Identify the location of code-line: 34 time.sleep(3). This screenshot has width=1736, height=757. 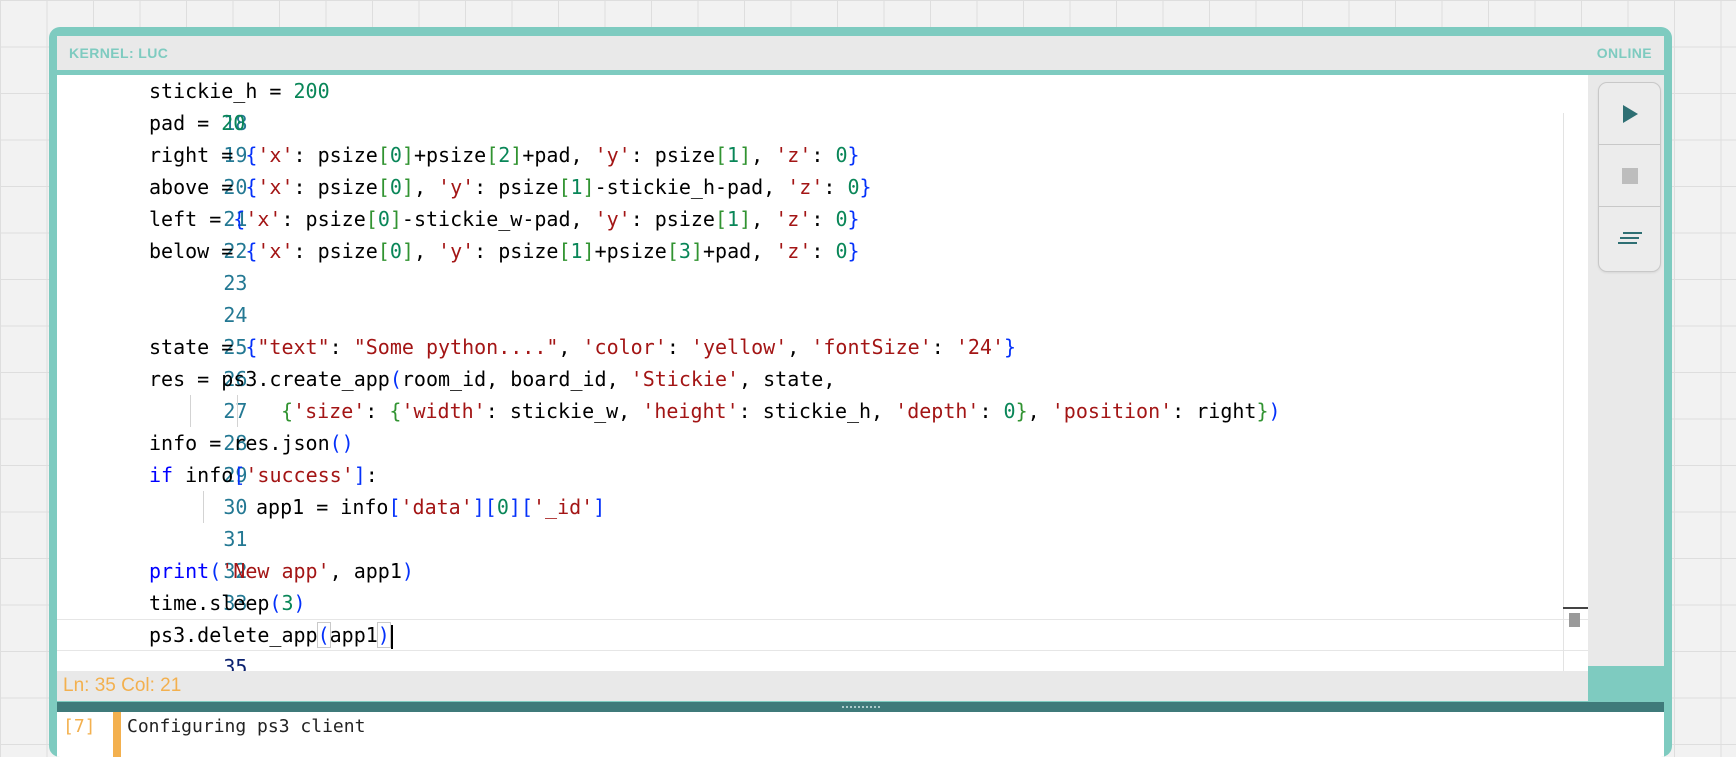
(822, 617).